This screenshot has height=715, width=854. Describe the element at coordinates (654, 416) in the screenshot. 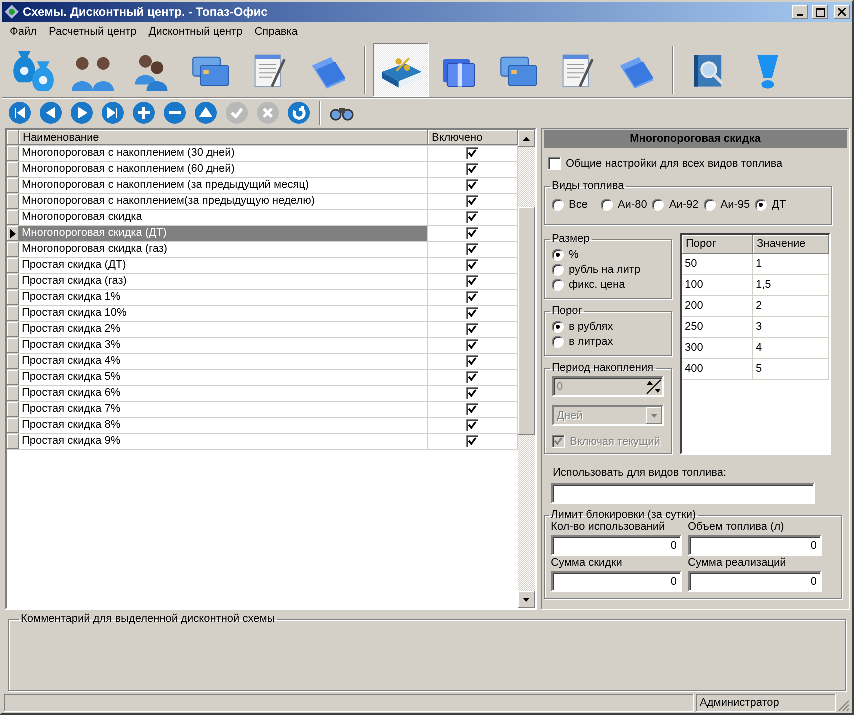

I see `dropdown-arrow-icon` at that location.